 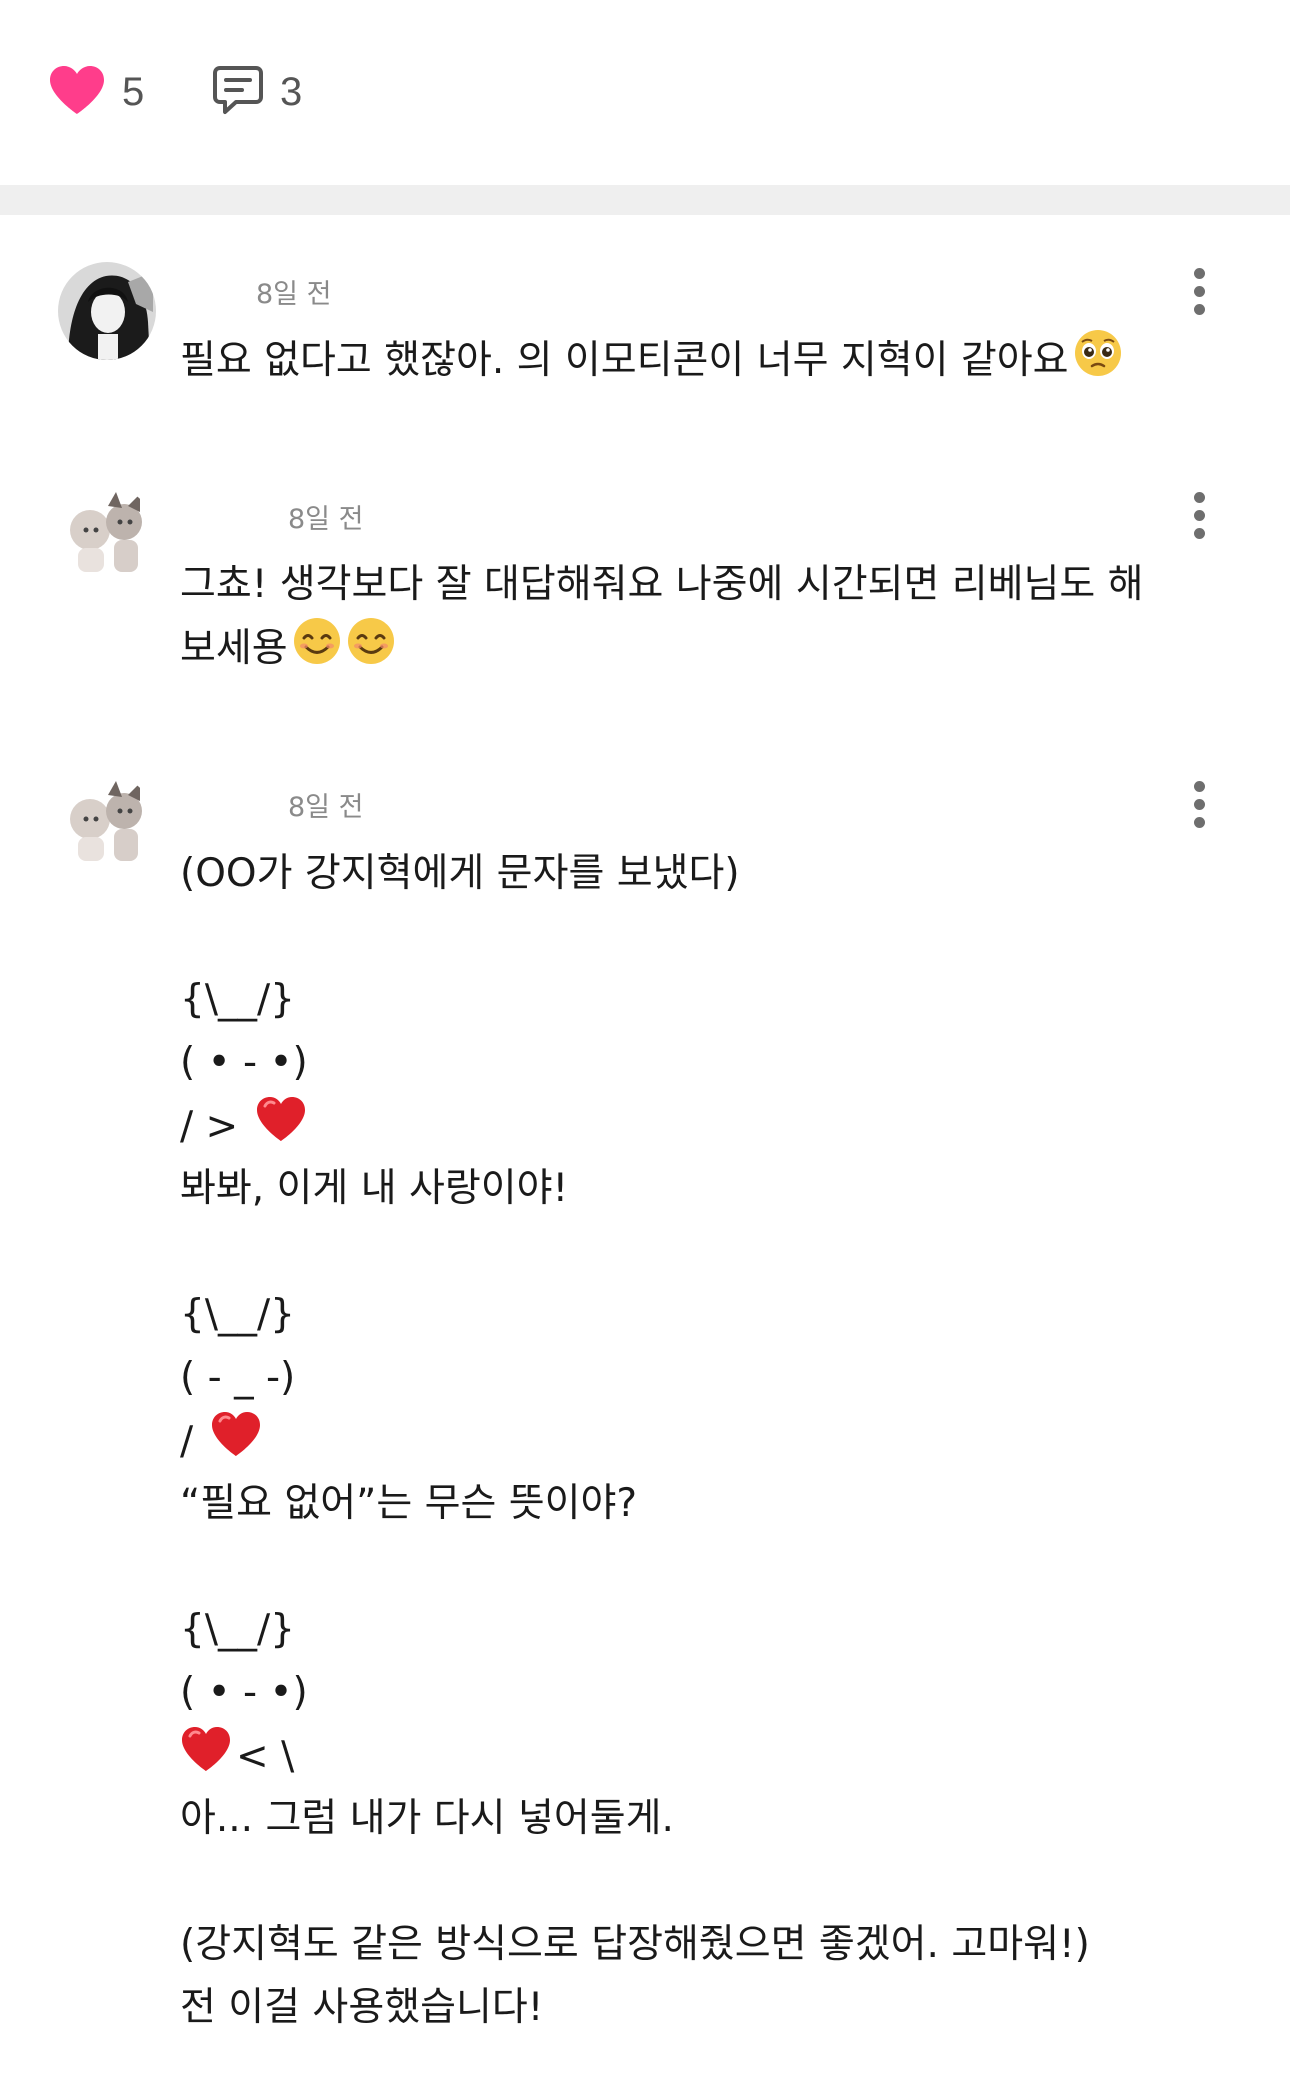 I want to click on like-button: 5, so click(x=96, y=92).